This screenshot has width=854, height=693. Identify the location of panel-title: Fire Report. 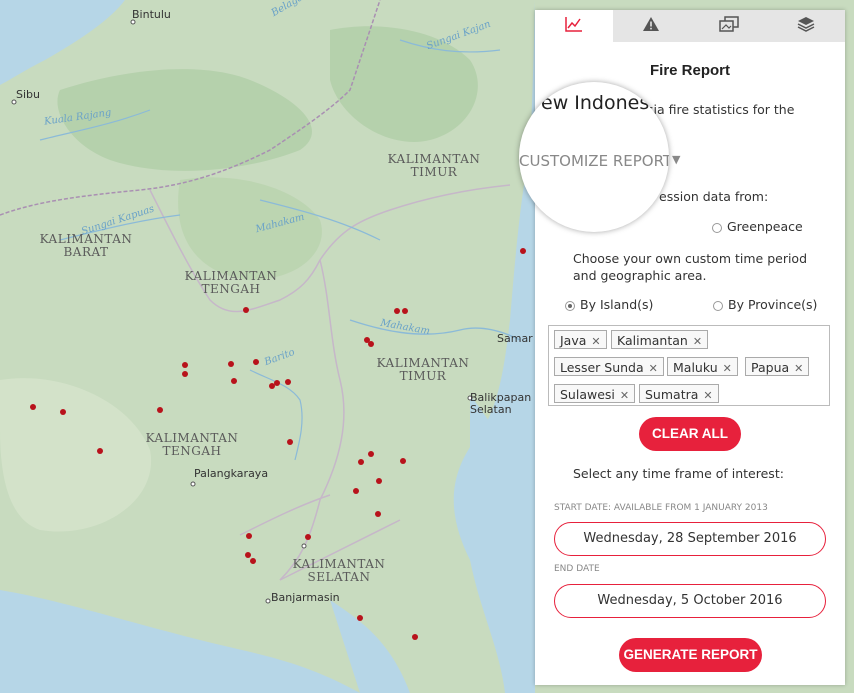
(689, 70).